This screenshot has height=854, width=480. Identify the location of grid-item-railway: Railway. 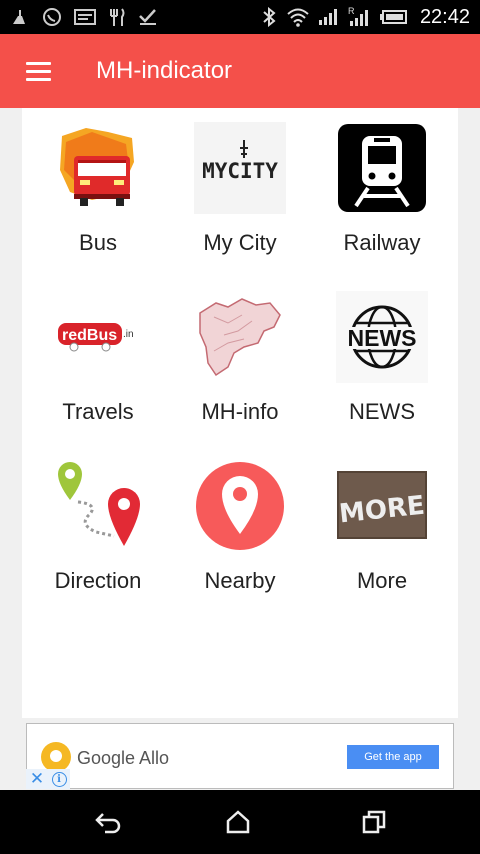
(382, 202).